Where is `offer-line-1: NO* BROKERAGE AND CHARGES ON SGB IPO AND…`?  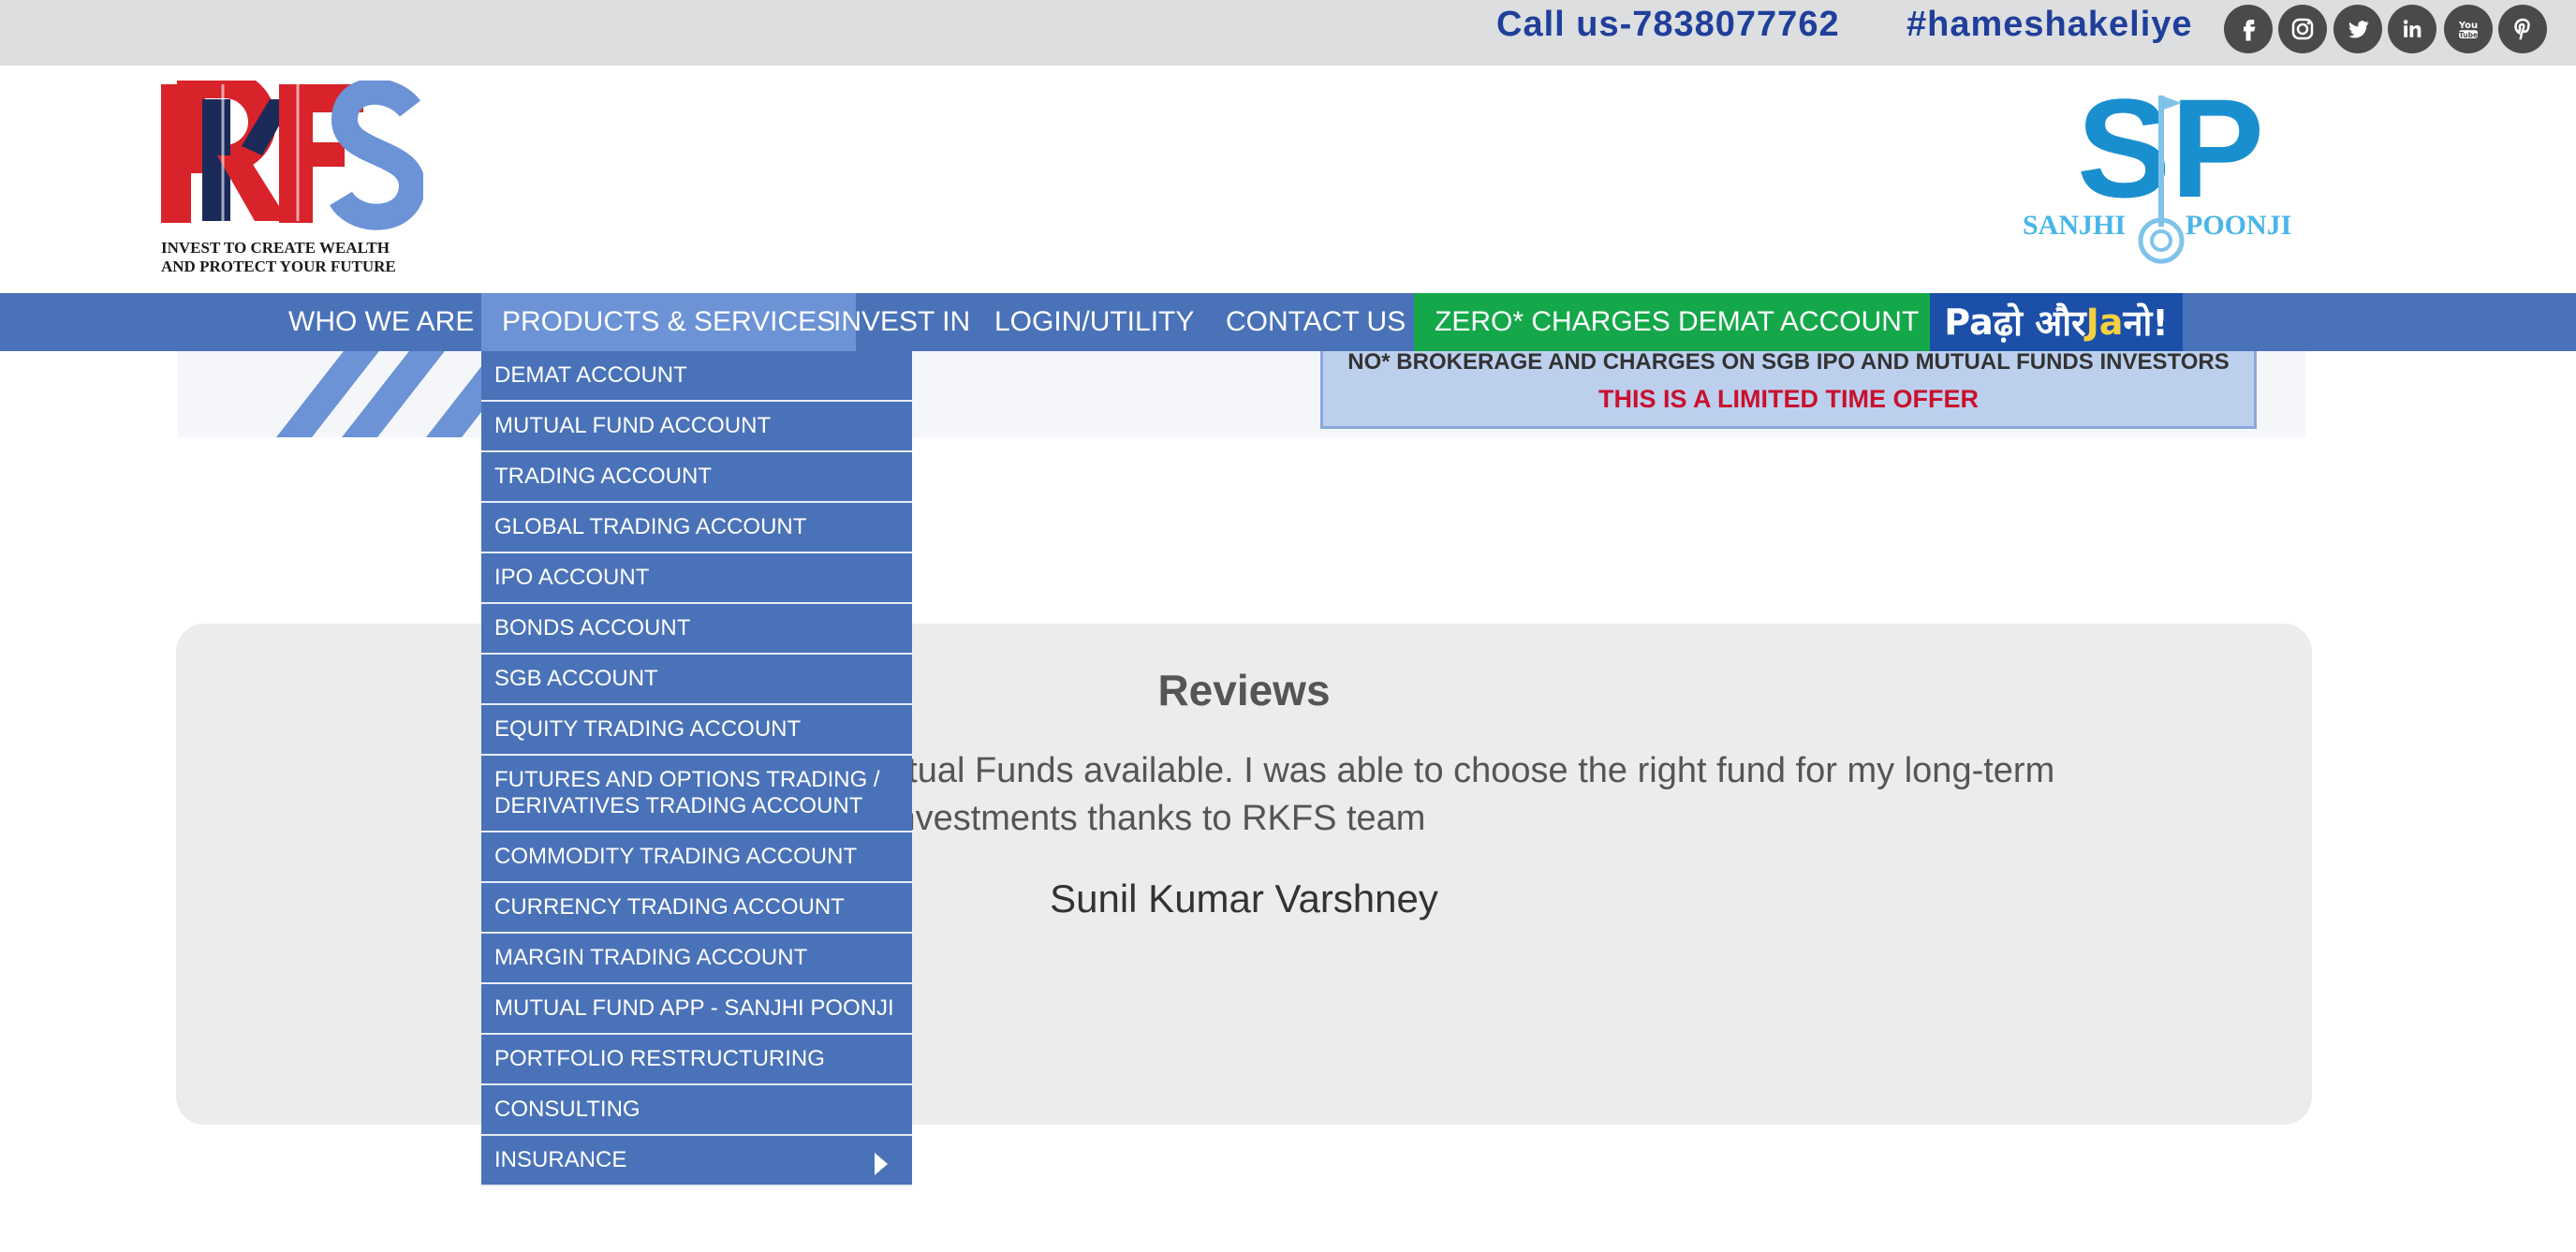
offer-line-1: NO* BROKERAGE AND CHARGES ON SGB IPO AND… is located at coordinates (1788, 363).